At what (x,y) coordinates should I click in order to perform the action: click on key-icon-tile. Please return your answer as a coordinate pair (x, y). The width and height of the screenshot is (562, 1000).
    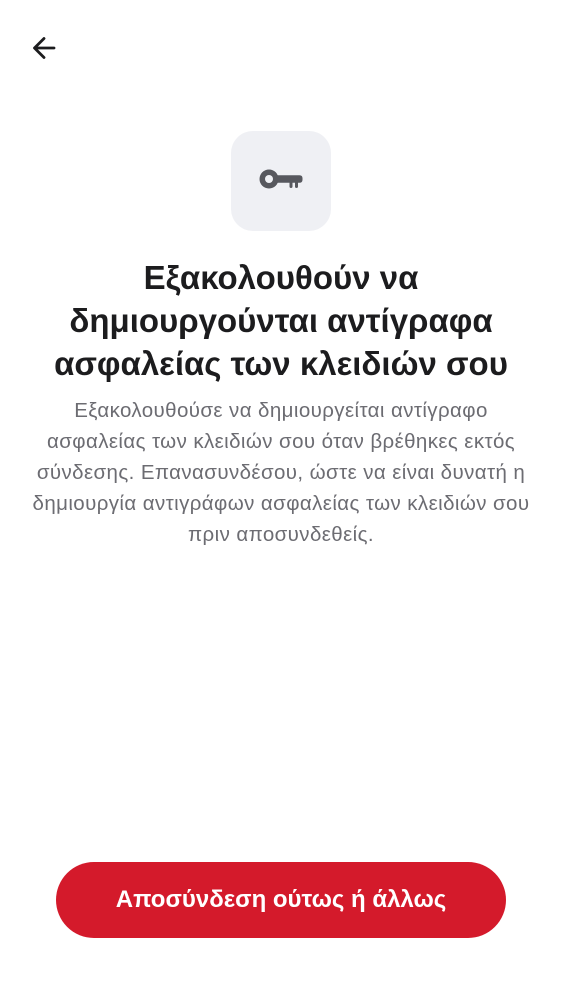
    Looking at the image, I should click on (281, 181).